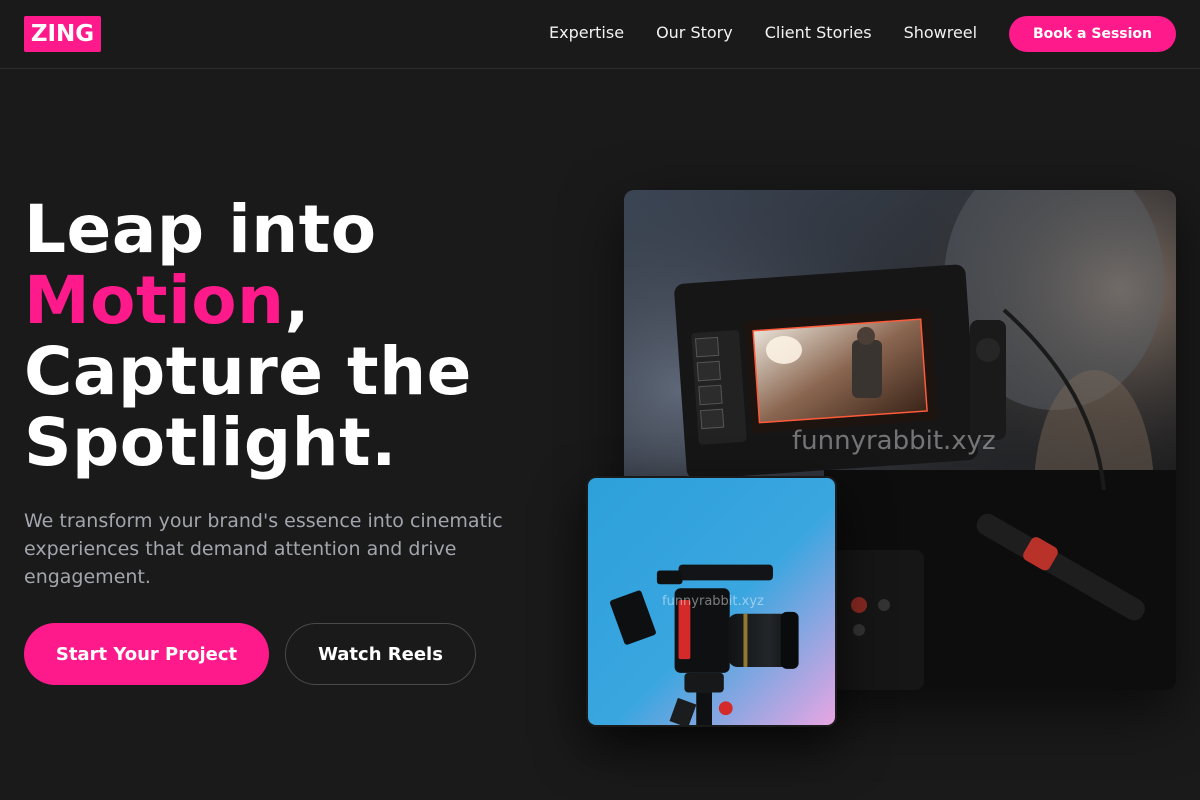 The height and width of the screenshot is (800, 1200). What do you see at coordinates (894, 441) in the screenshot?
I see `watermark-text: funnyrabbit.xyz` at bounding box center [894, 441].